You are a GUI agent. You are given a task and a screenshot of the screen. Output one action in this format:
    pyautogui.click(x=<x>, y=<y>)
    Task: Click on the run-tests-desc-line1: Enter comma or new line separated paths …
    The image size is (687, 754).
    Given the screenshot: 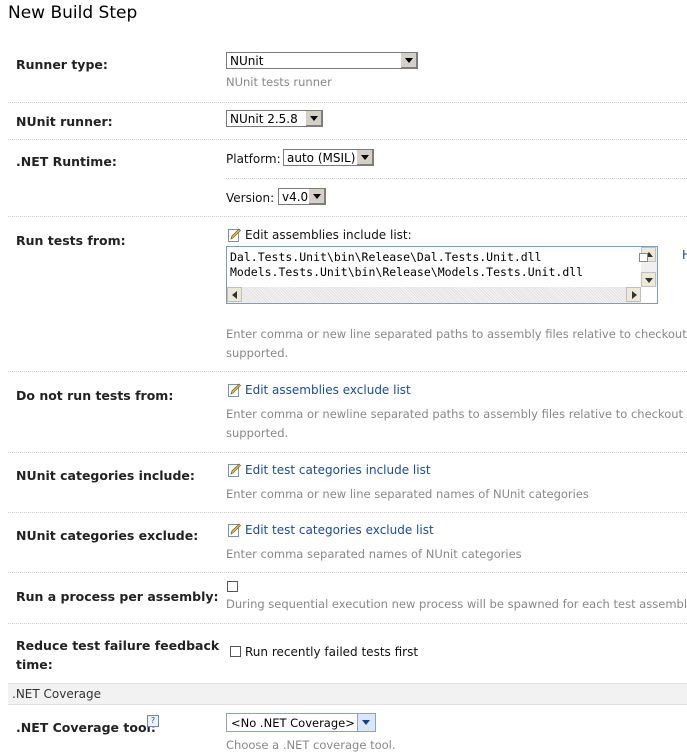 What is the action you would take?
    pyautogui.click(x=456, y=334)
    